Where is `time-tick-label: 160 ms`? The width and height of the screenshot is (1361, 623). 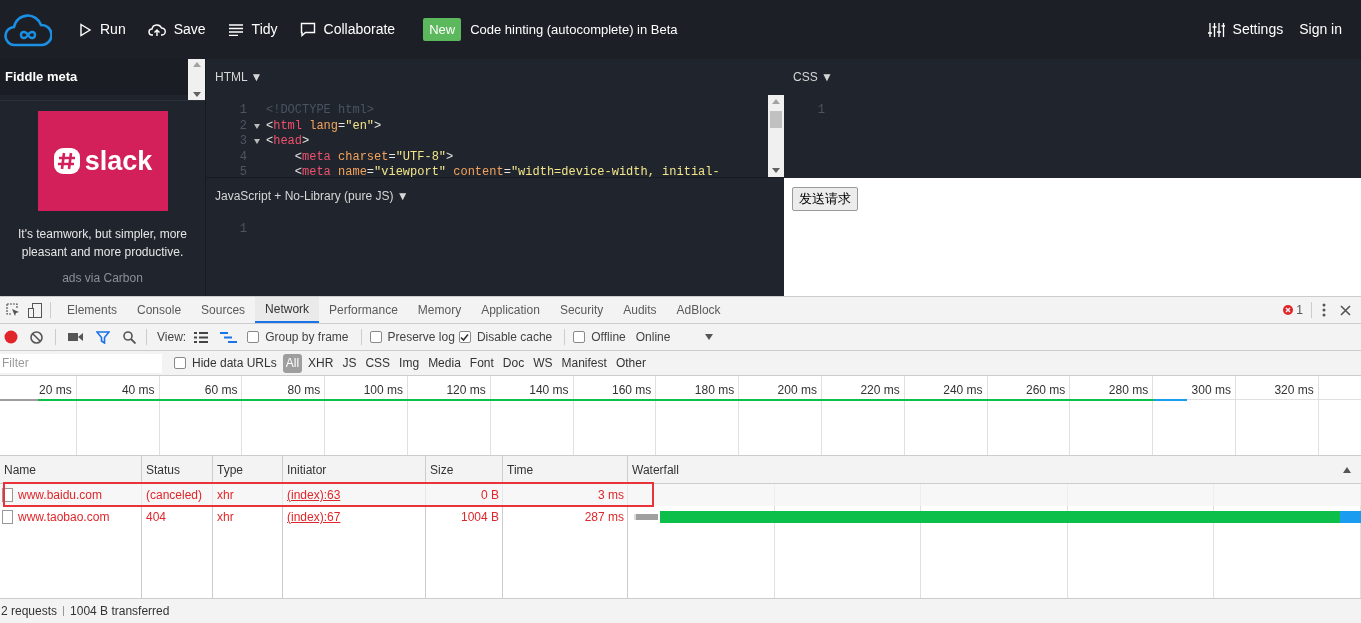
time-tick-label: 160 ms is located at coordinates (632, 390).